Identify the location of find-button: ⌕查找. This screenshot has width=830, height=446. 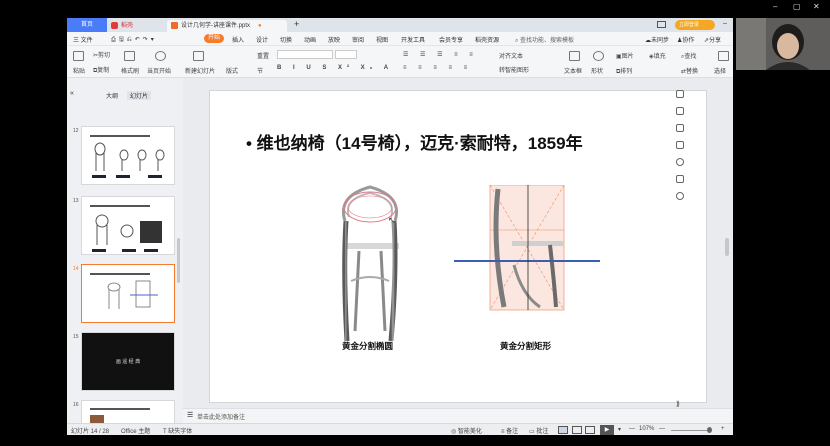
(688, 56).